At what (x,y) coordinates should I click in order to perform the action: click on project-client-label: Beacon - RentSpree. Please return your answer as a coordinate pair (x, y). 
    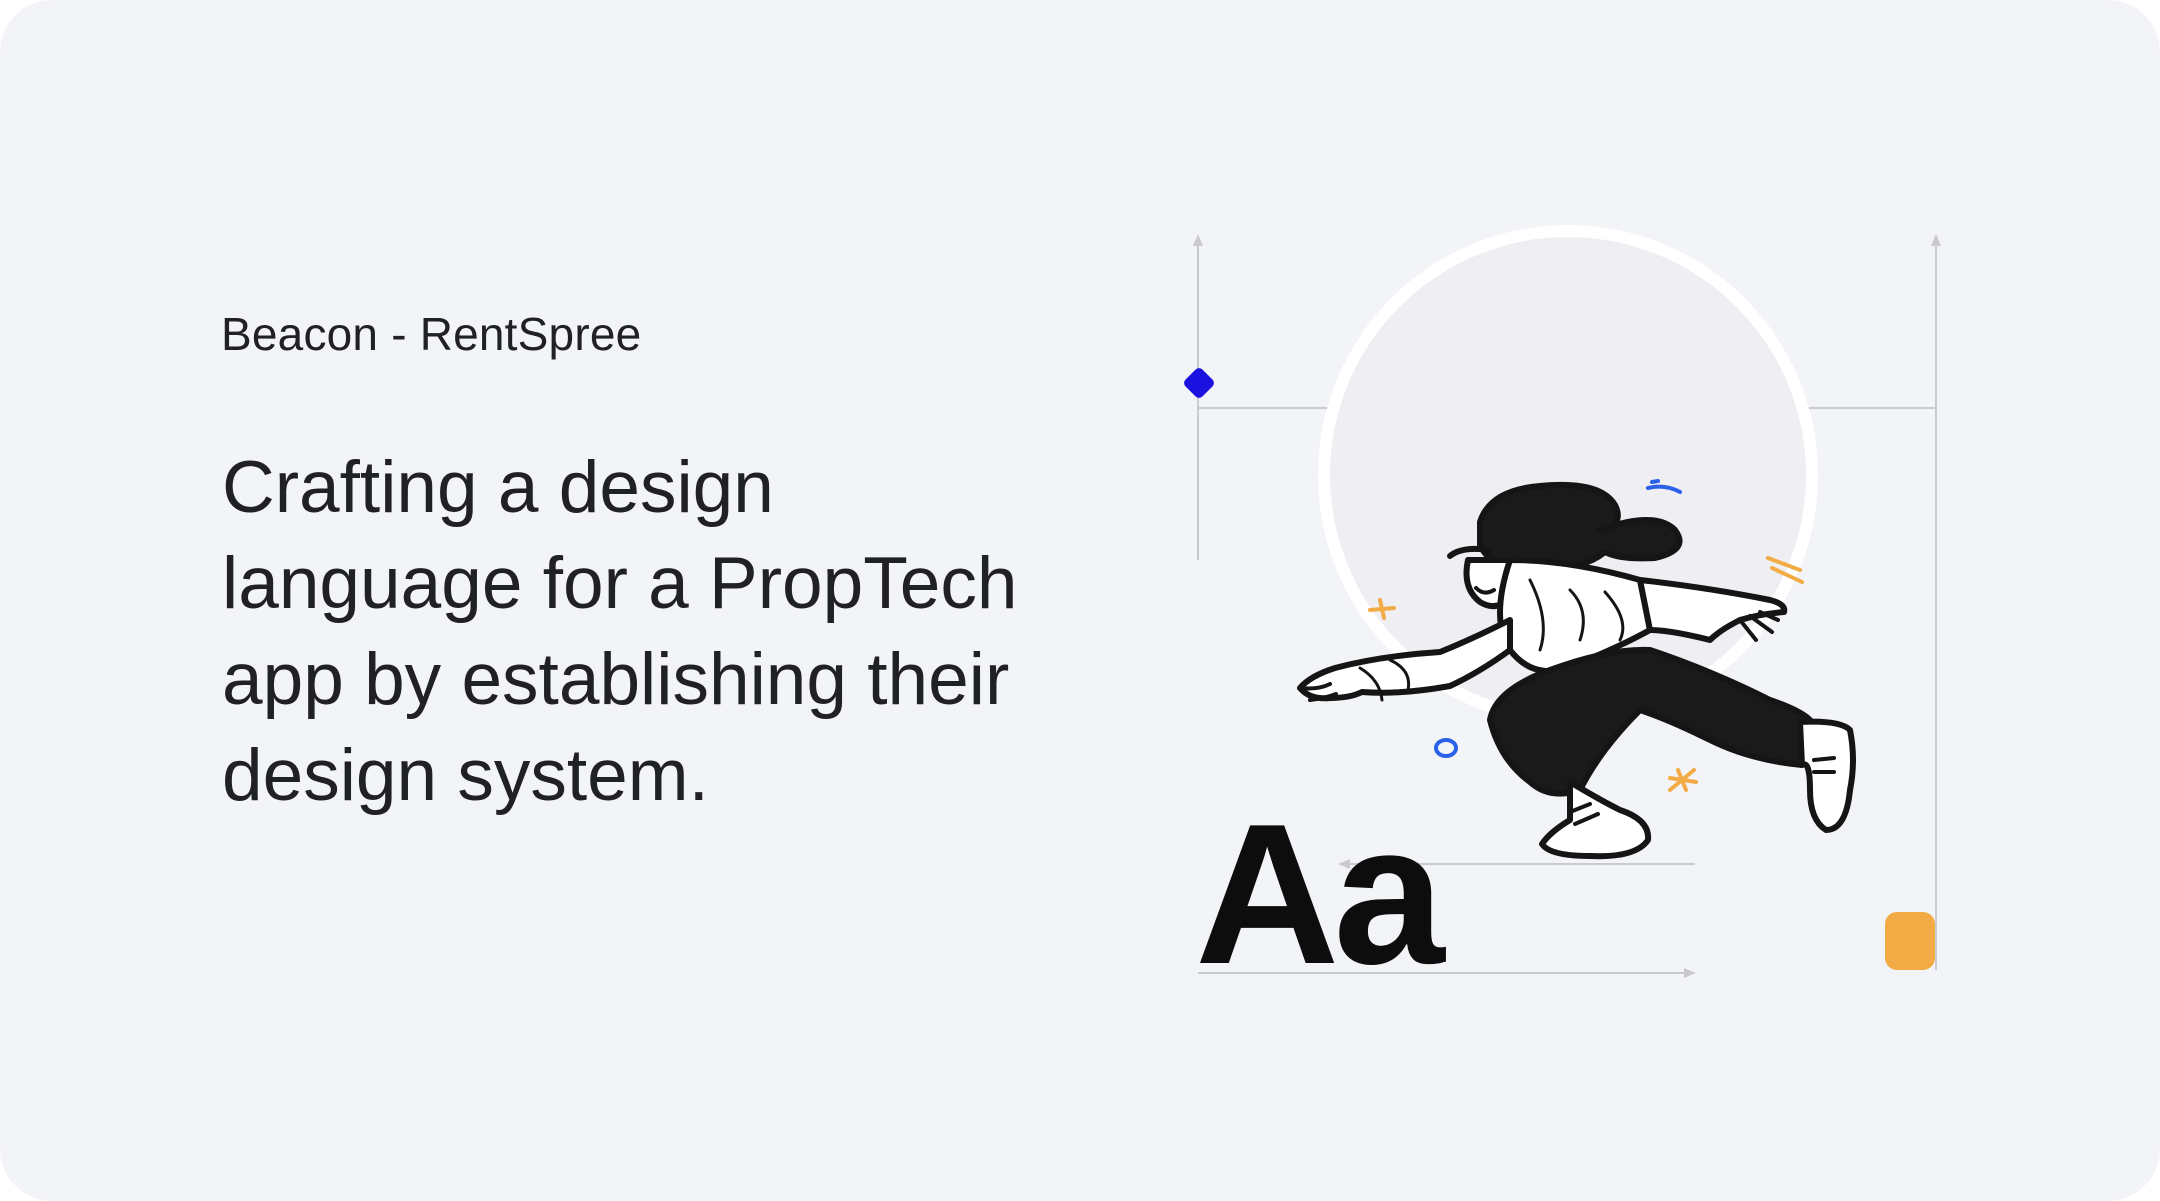
    Looking at the image, I should click on (431, 334).